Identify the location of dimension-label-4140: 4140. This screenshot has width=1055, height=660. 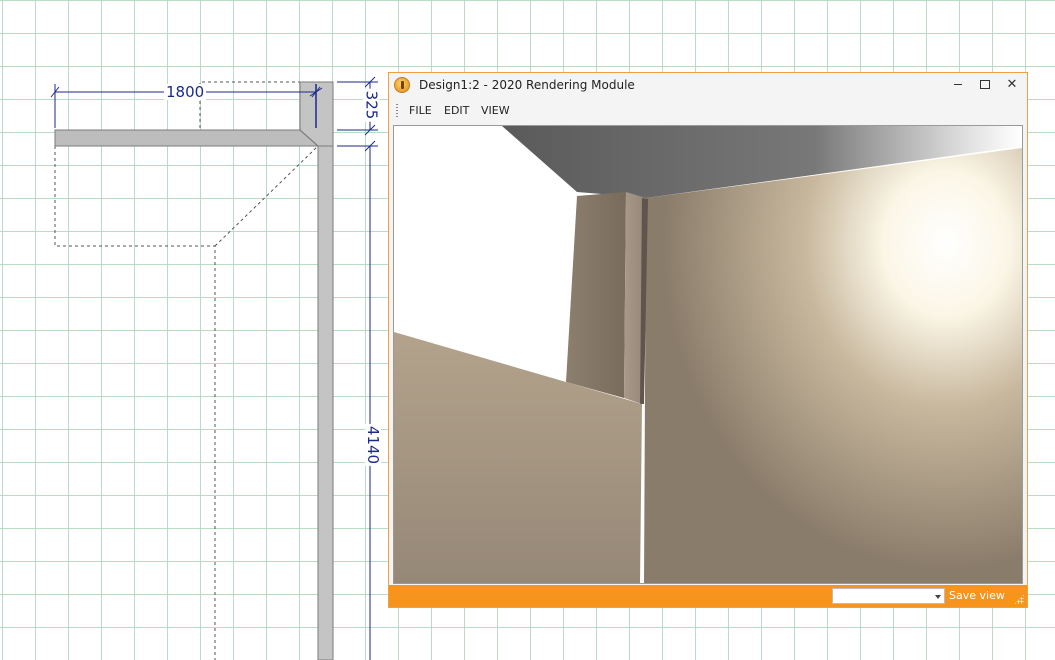
(373, 445).